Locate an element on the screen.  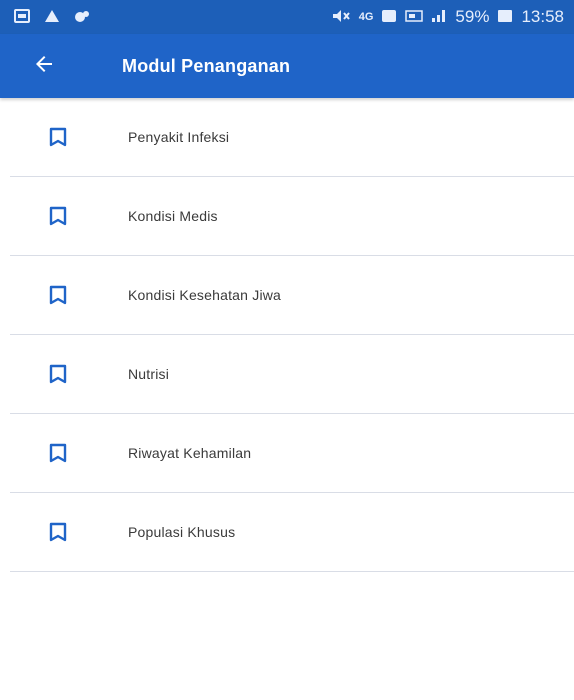
arrow-left-icon is located at coordinates (44, 66).